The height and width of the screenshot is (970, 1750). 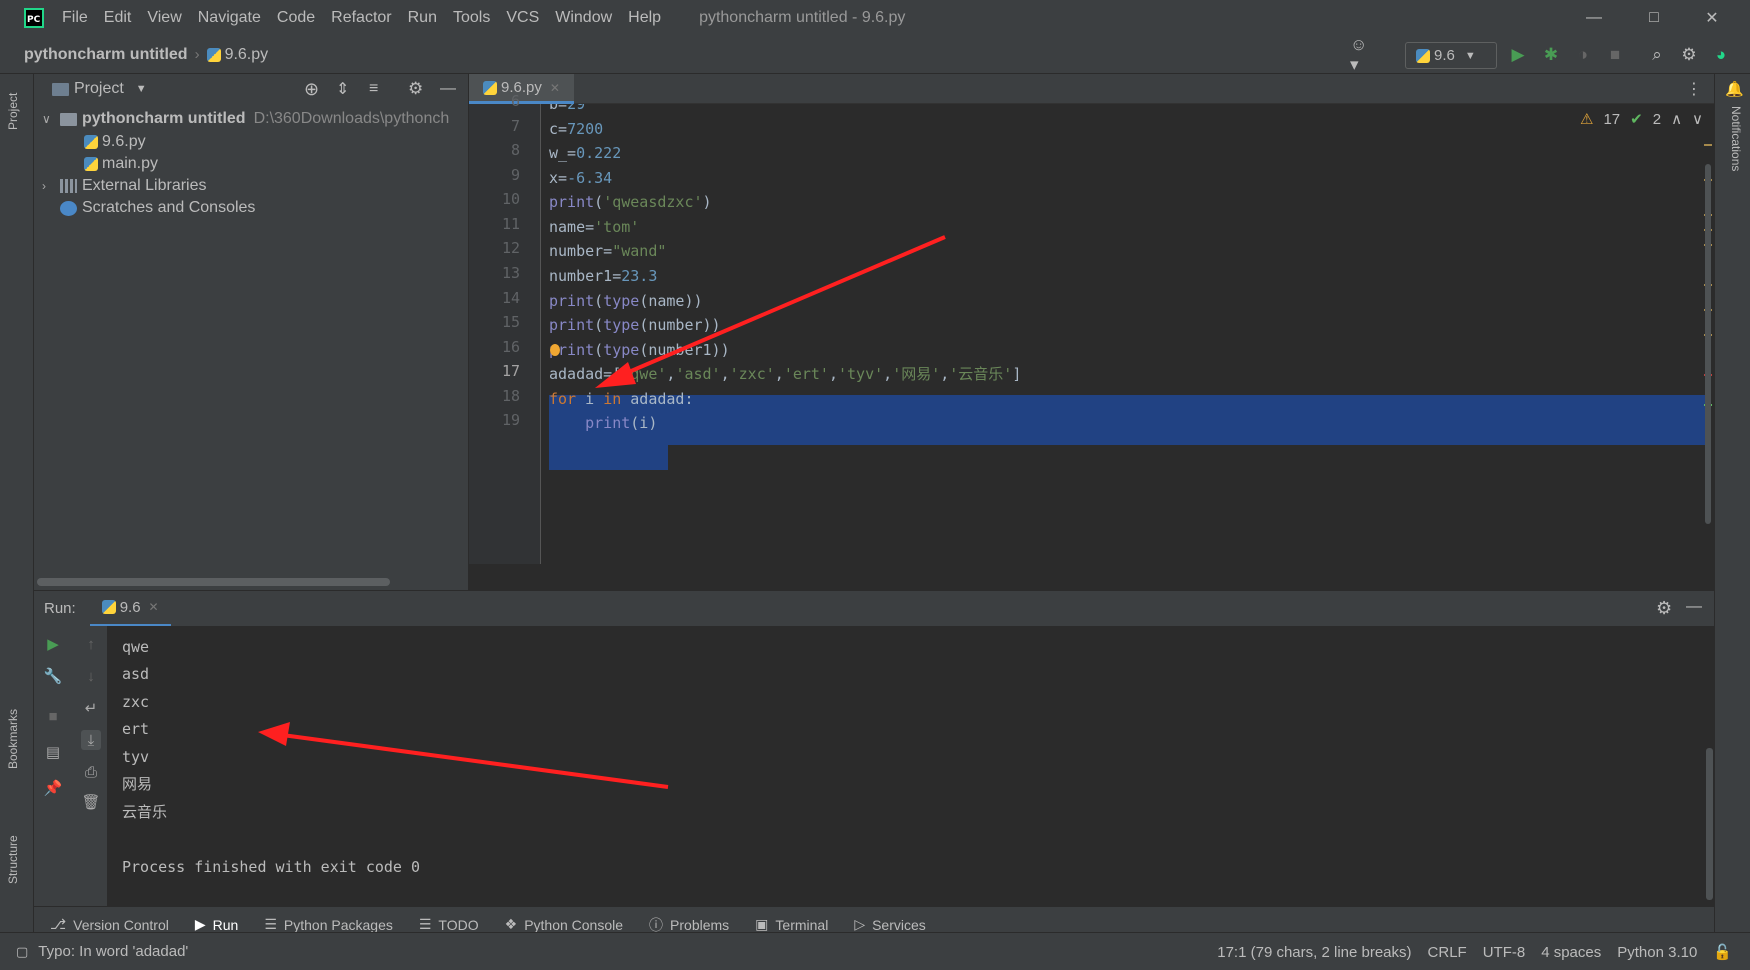 I want to click on code-line: x=-6.34, so click(x=581, y=178).